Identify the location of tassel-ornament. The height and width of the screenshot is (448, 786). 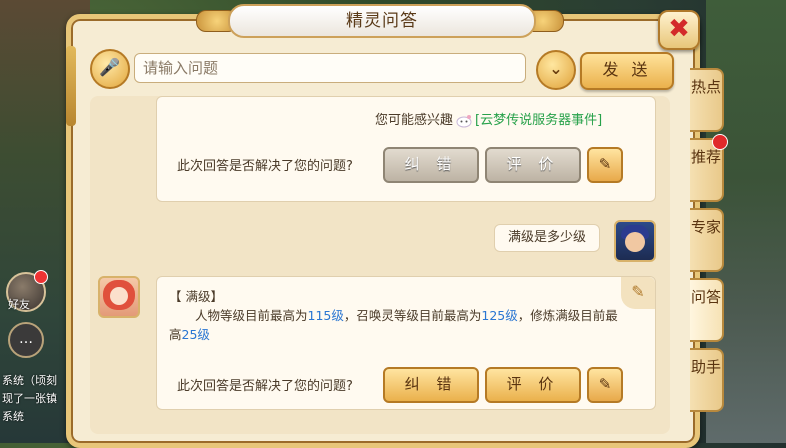
(71, 86).